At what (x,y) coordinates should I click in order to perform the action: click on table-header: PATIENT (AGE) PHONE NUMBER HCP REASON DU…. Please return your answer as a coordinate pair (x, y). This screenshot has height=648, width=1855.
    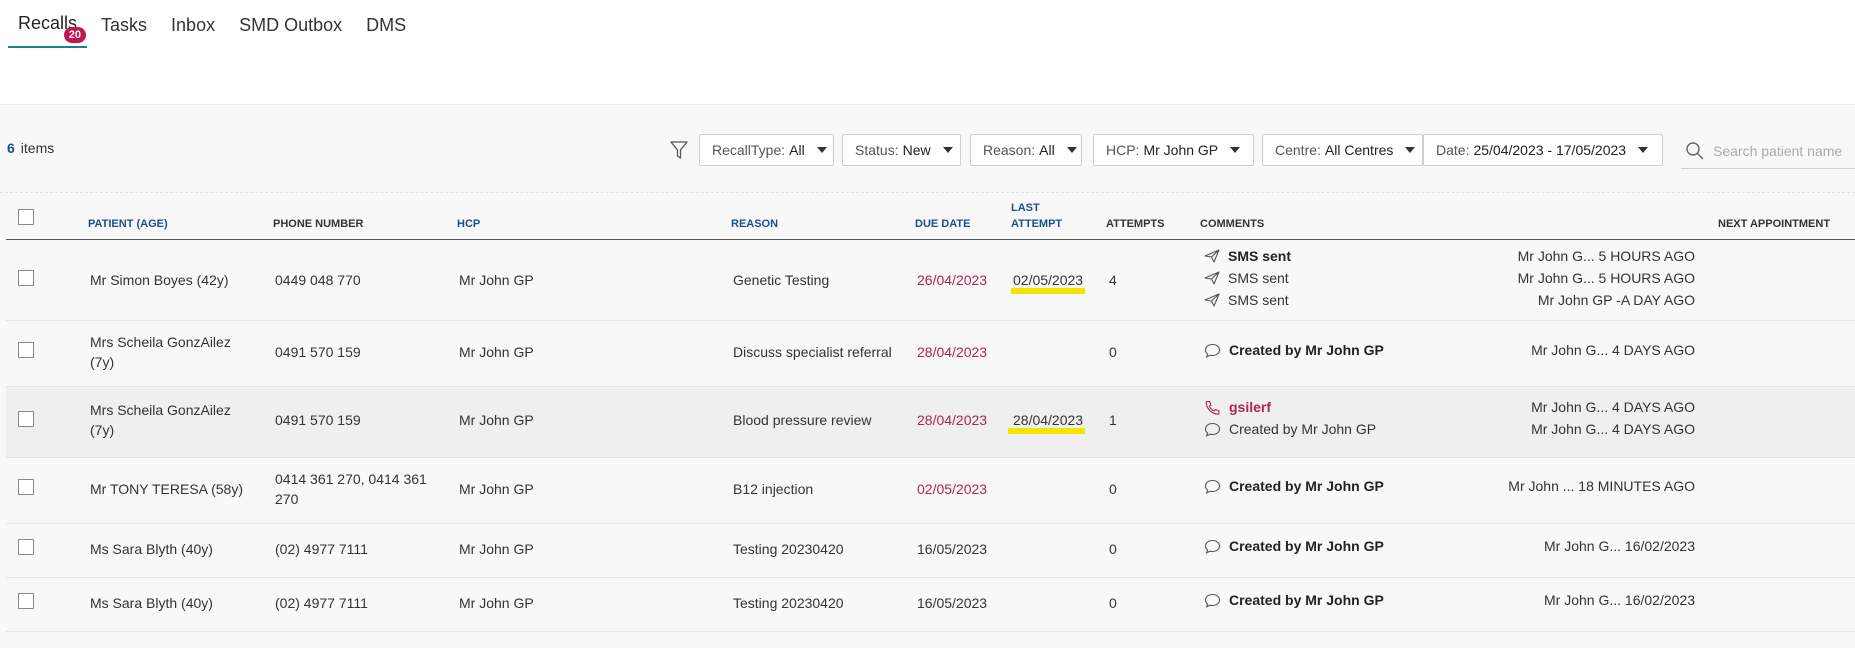
    Looking at the image, I should click on (930, 218).